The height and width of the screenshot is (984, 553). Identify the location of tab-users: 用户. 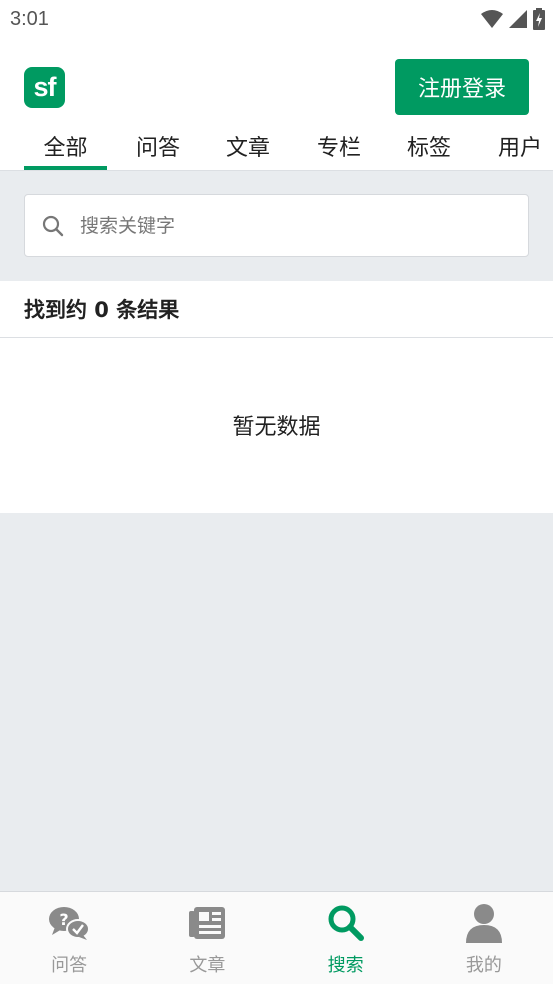
(520, 148).